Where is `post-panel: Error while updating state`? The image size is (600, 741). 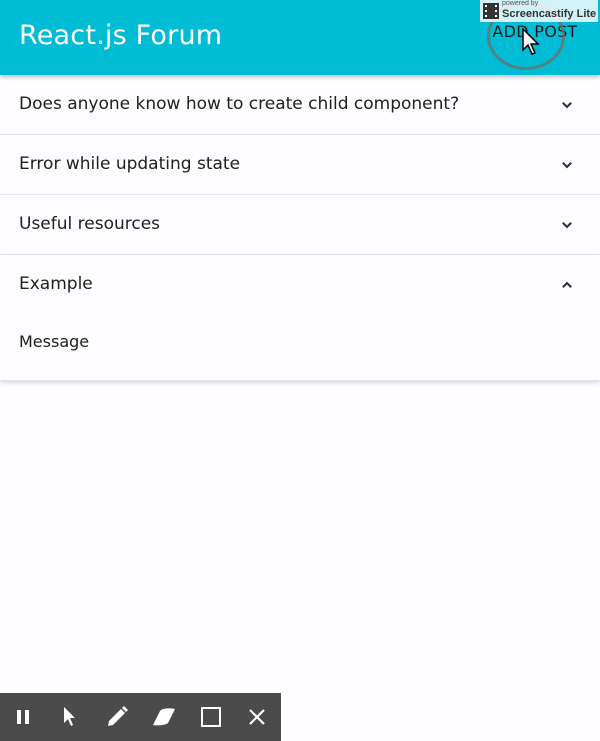 post-panel: Error while updating state is located at coordinates (300, 165).